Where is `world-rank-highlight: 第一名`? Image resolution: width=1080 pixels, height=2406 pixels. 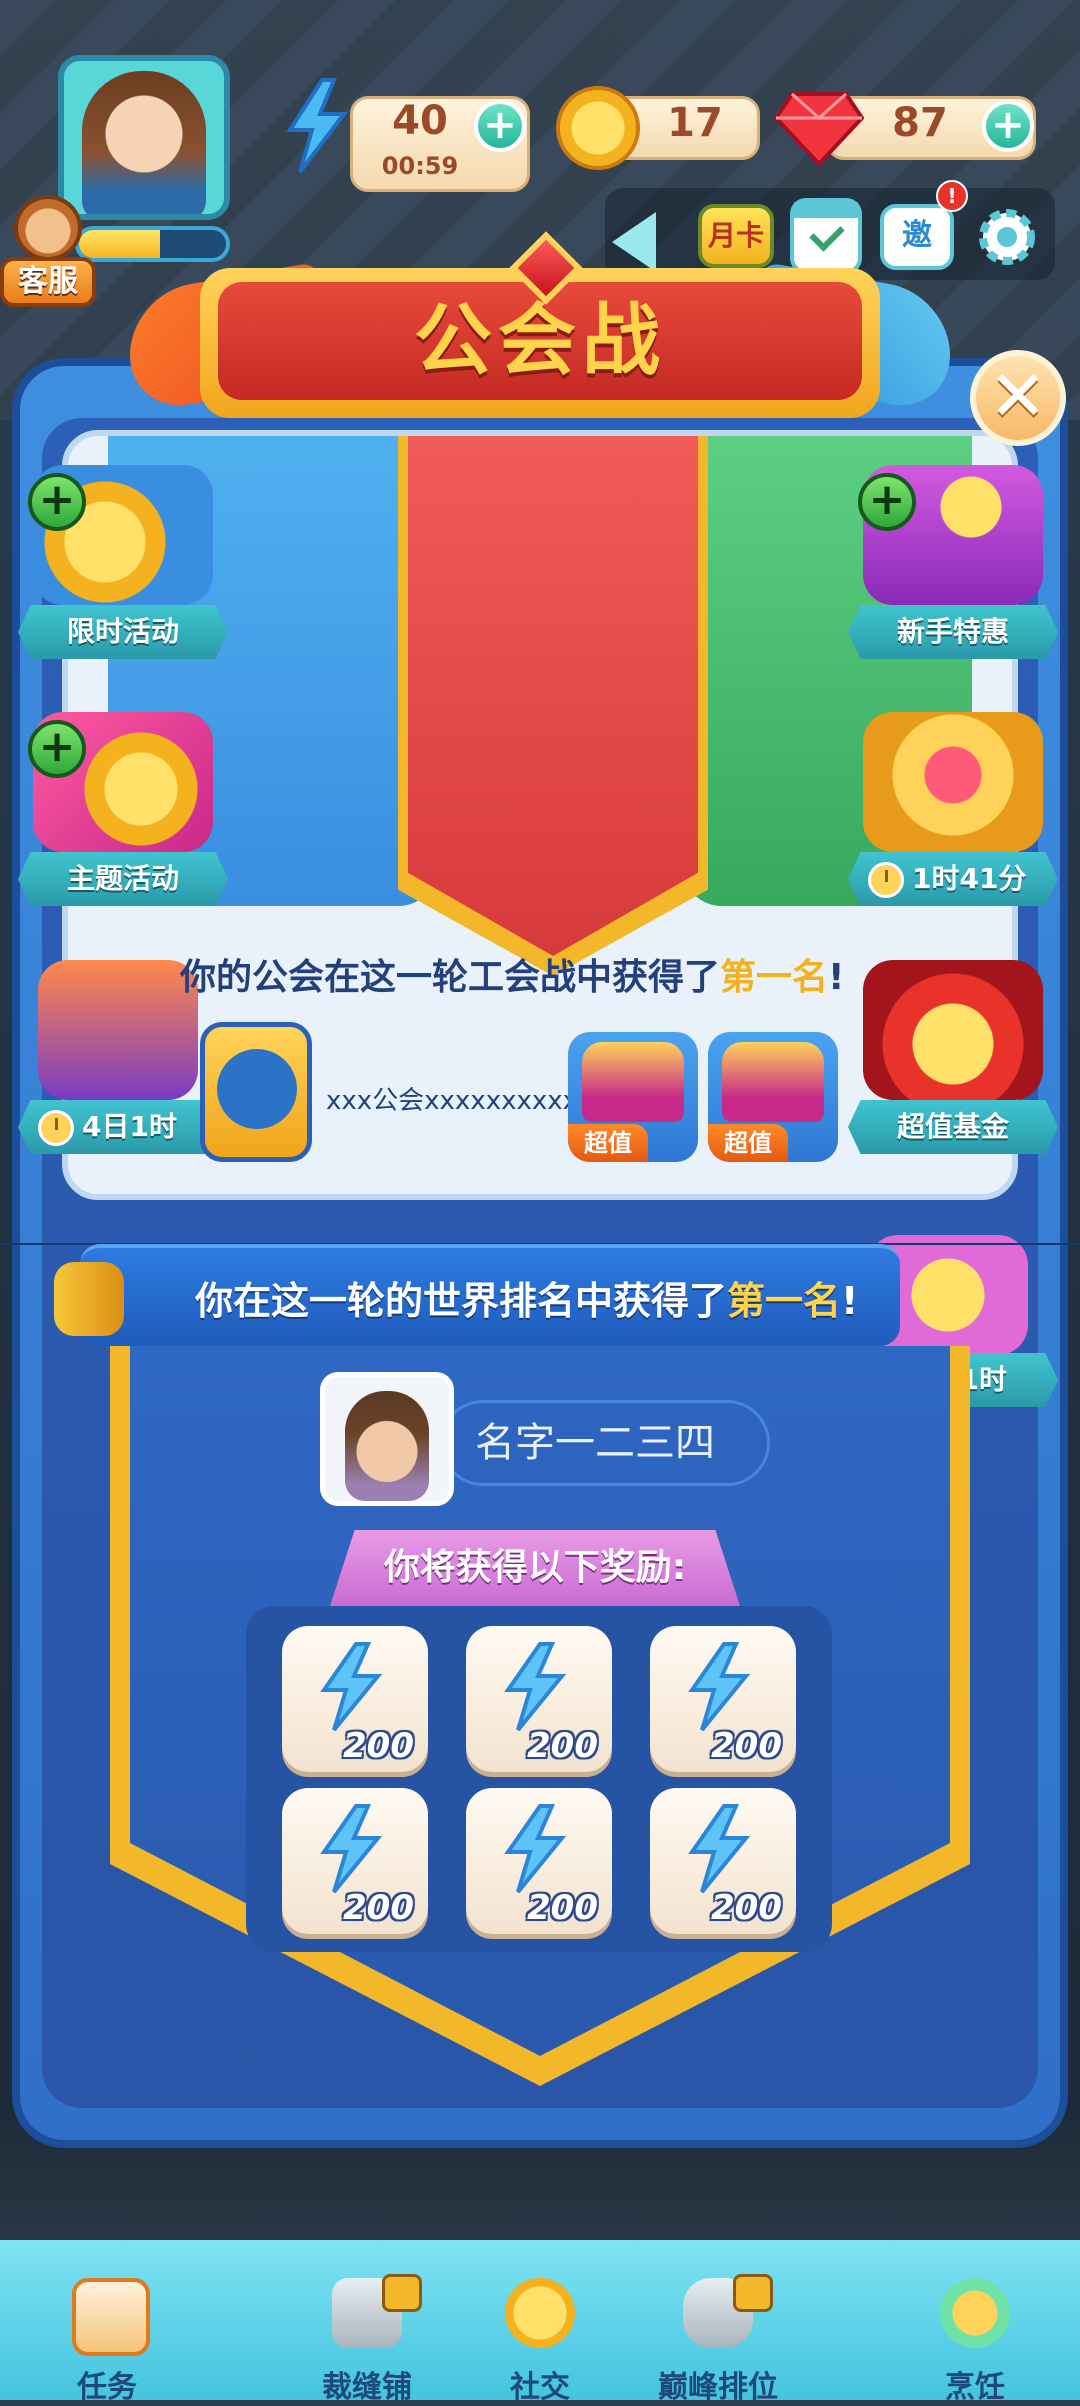
world-rank-highlight: 第一名 is located at coordinates (784, 1301).